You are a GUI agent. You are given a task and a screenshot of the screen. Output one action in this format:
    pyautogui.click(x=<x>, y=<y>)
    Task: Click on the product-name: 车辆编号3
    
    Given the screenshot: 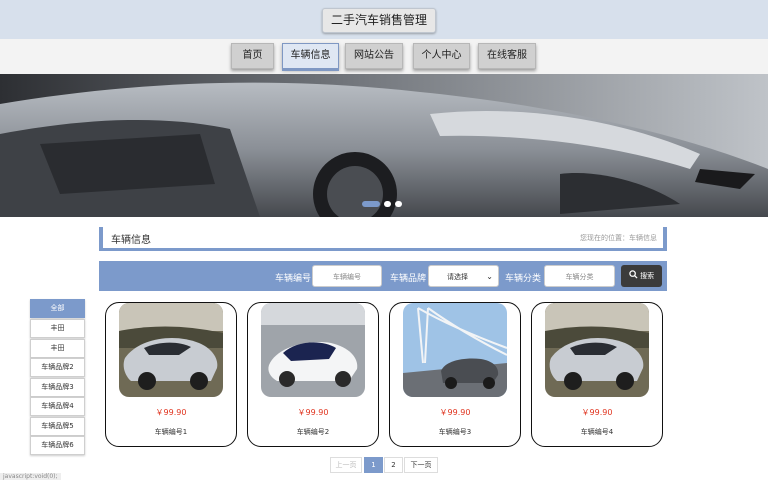 What is the action you would take?
    pyautogui.click(x=455, y=432)
    